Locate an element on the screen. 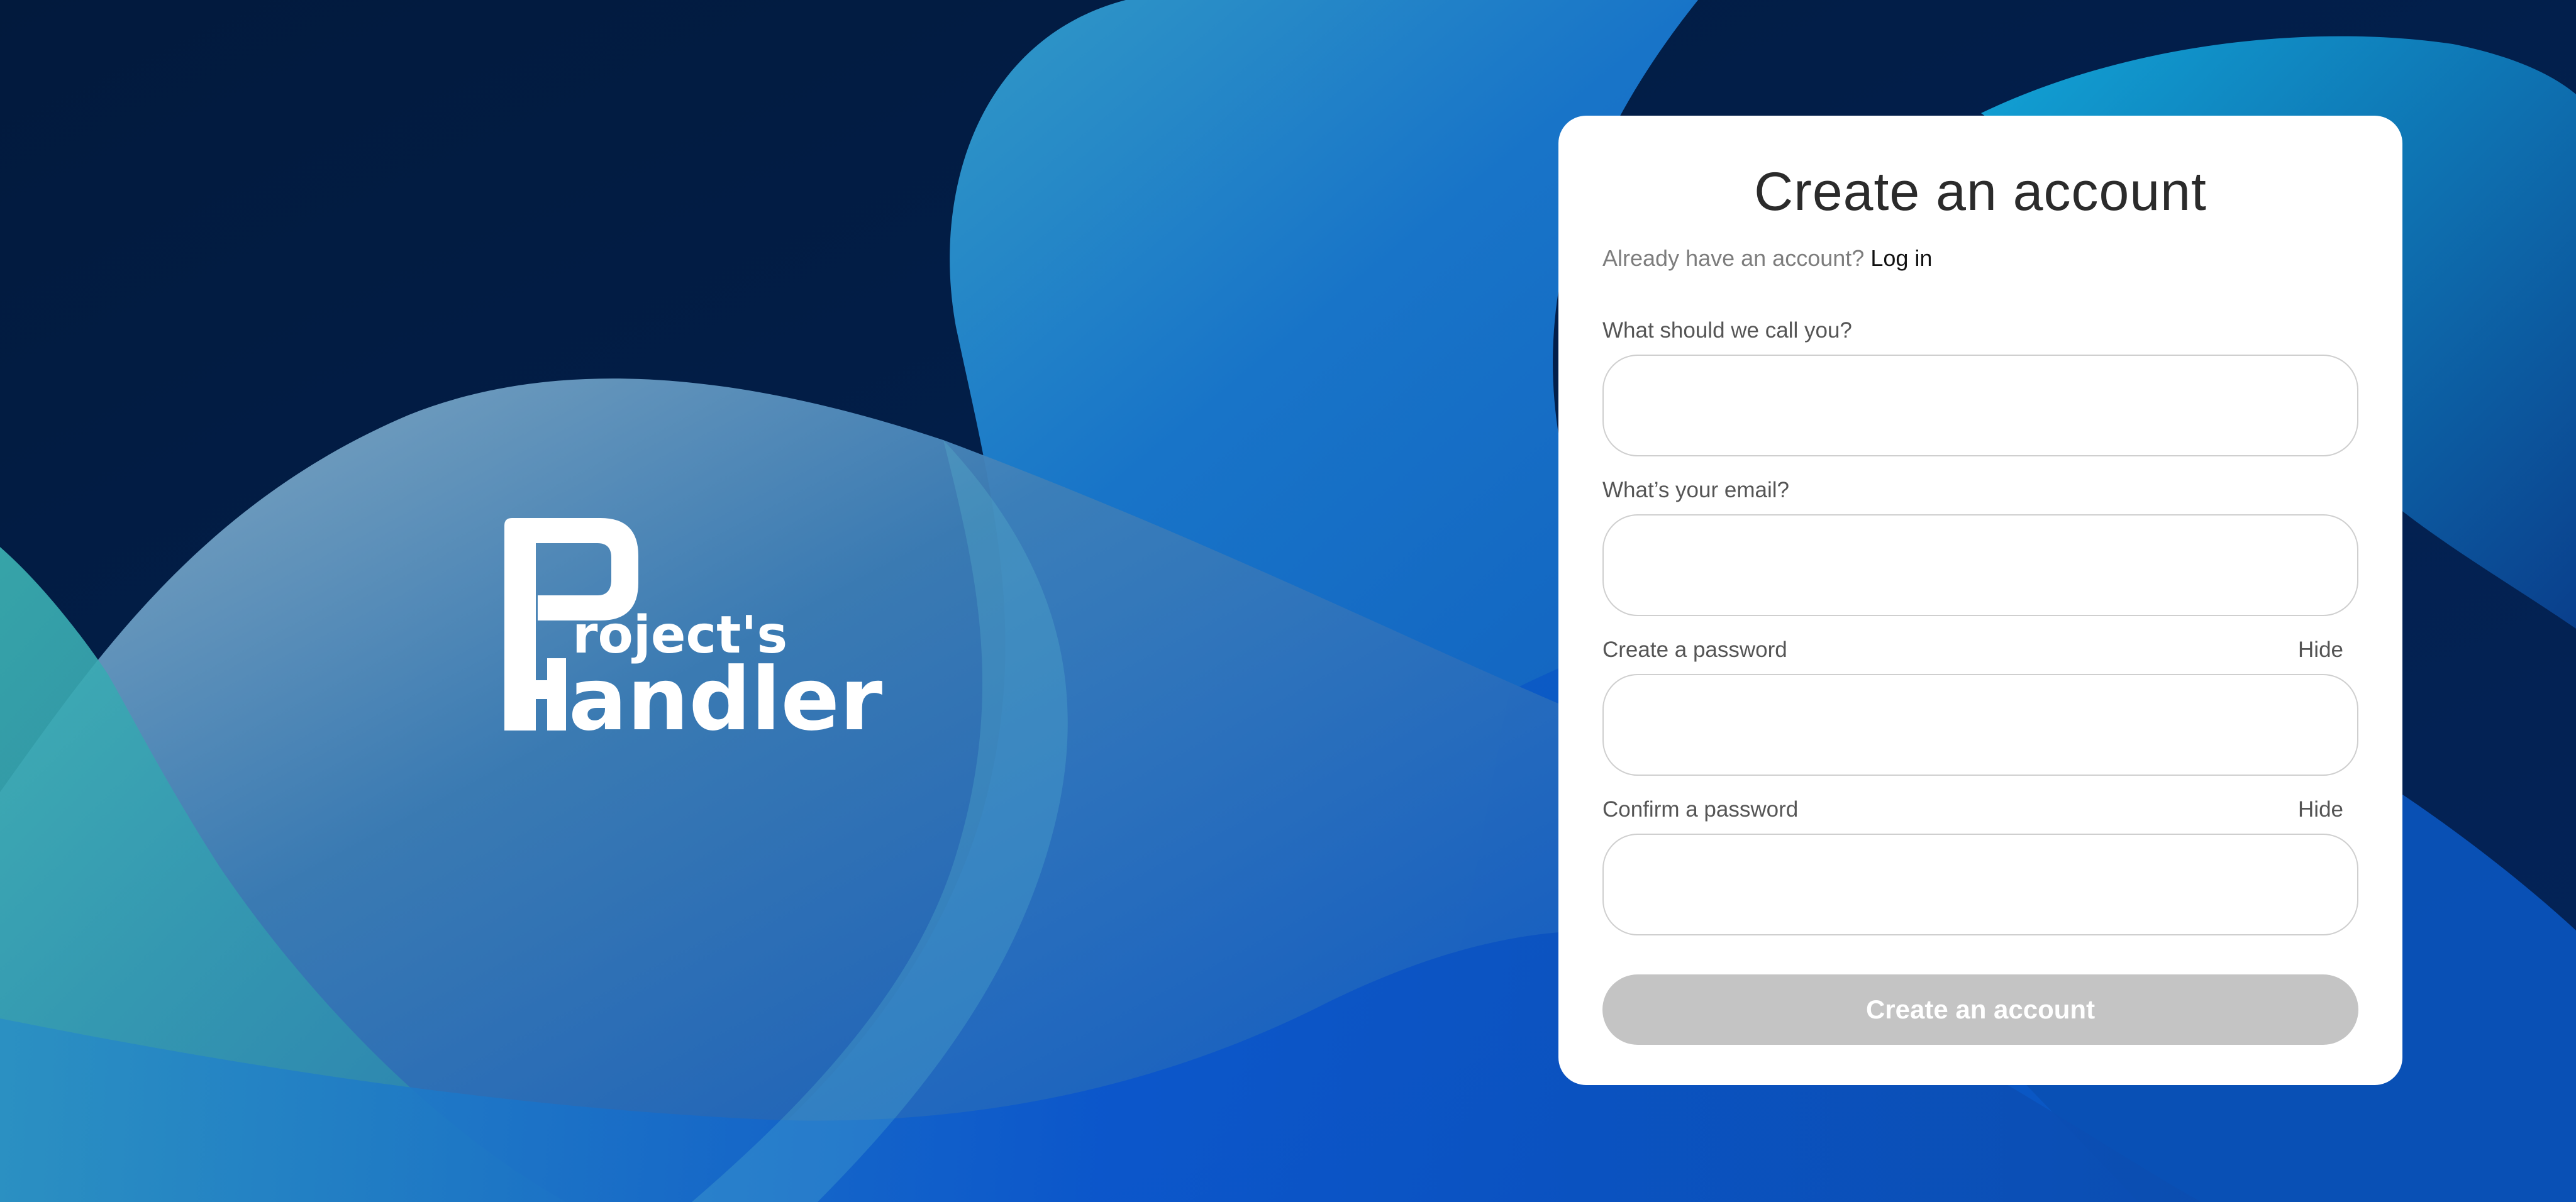  confirm-password-hide-toggle: Hide is located at coordinates (2320, 809).